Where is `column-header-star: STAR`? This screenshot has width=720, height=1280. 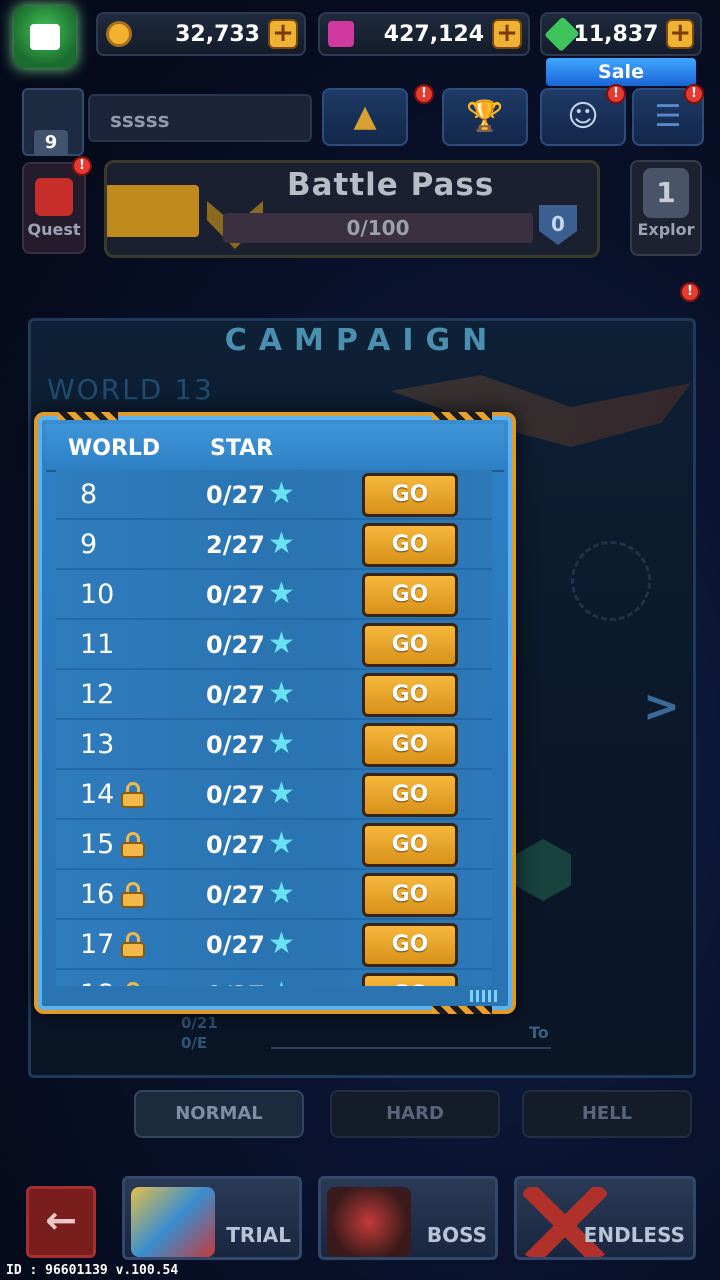 column-header-star: STAR is located at coordinates (242, 448).